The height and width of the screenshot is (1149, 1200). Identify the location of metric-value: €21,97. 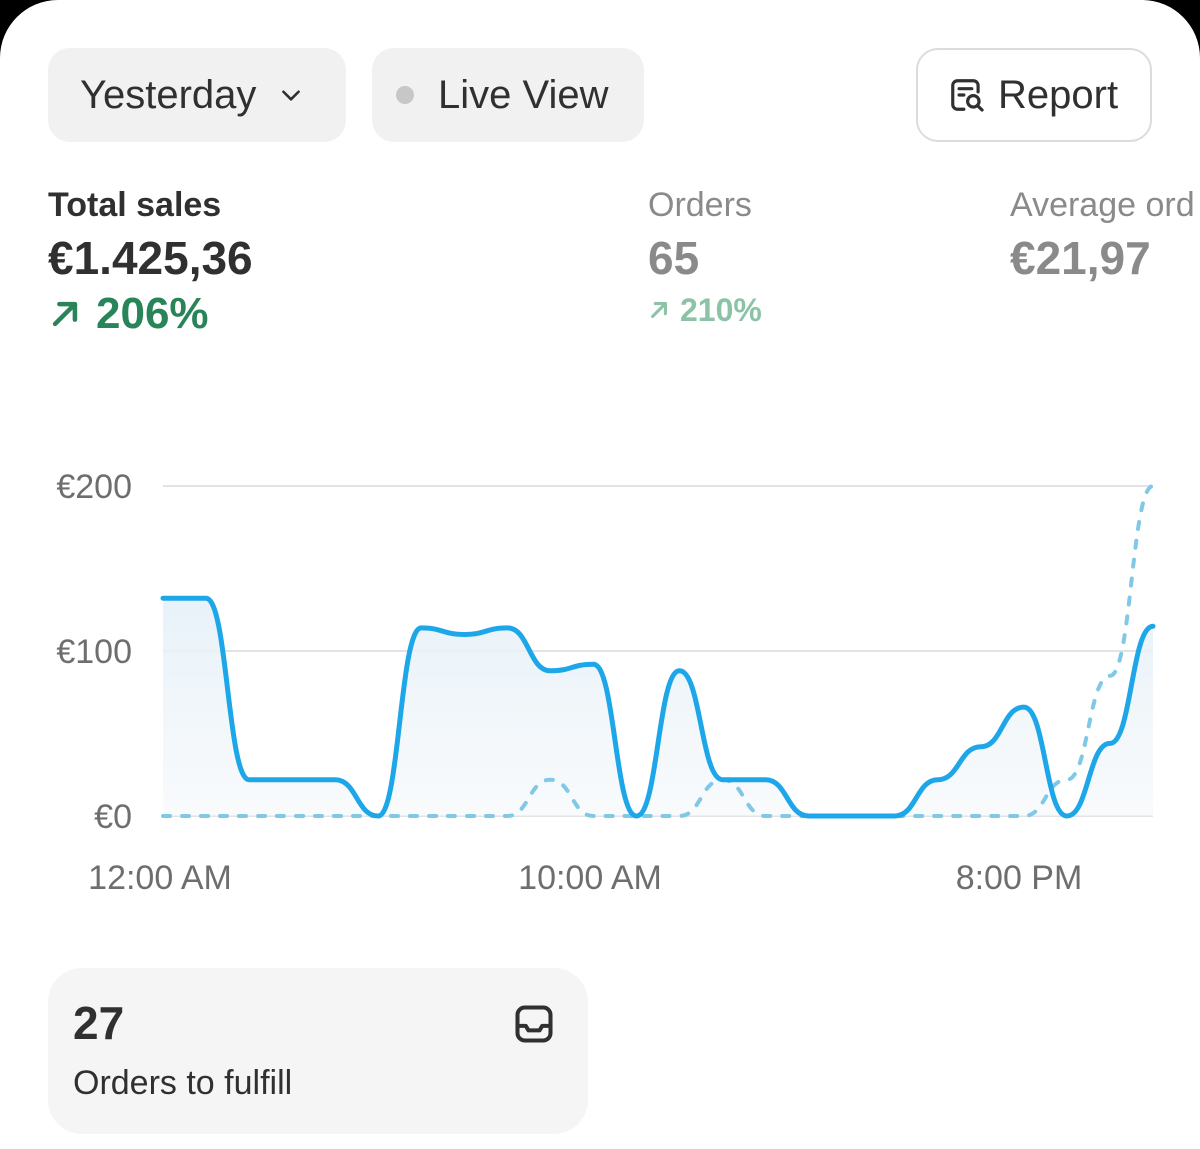
(1080, 258).